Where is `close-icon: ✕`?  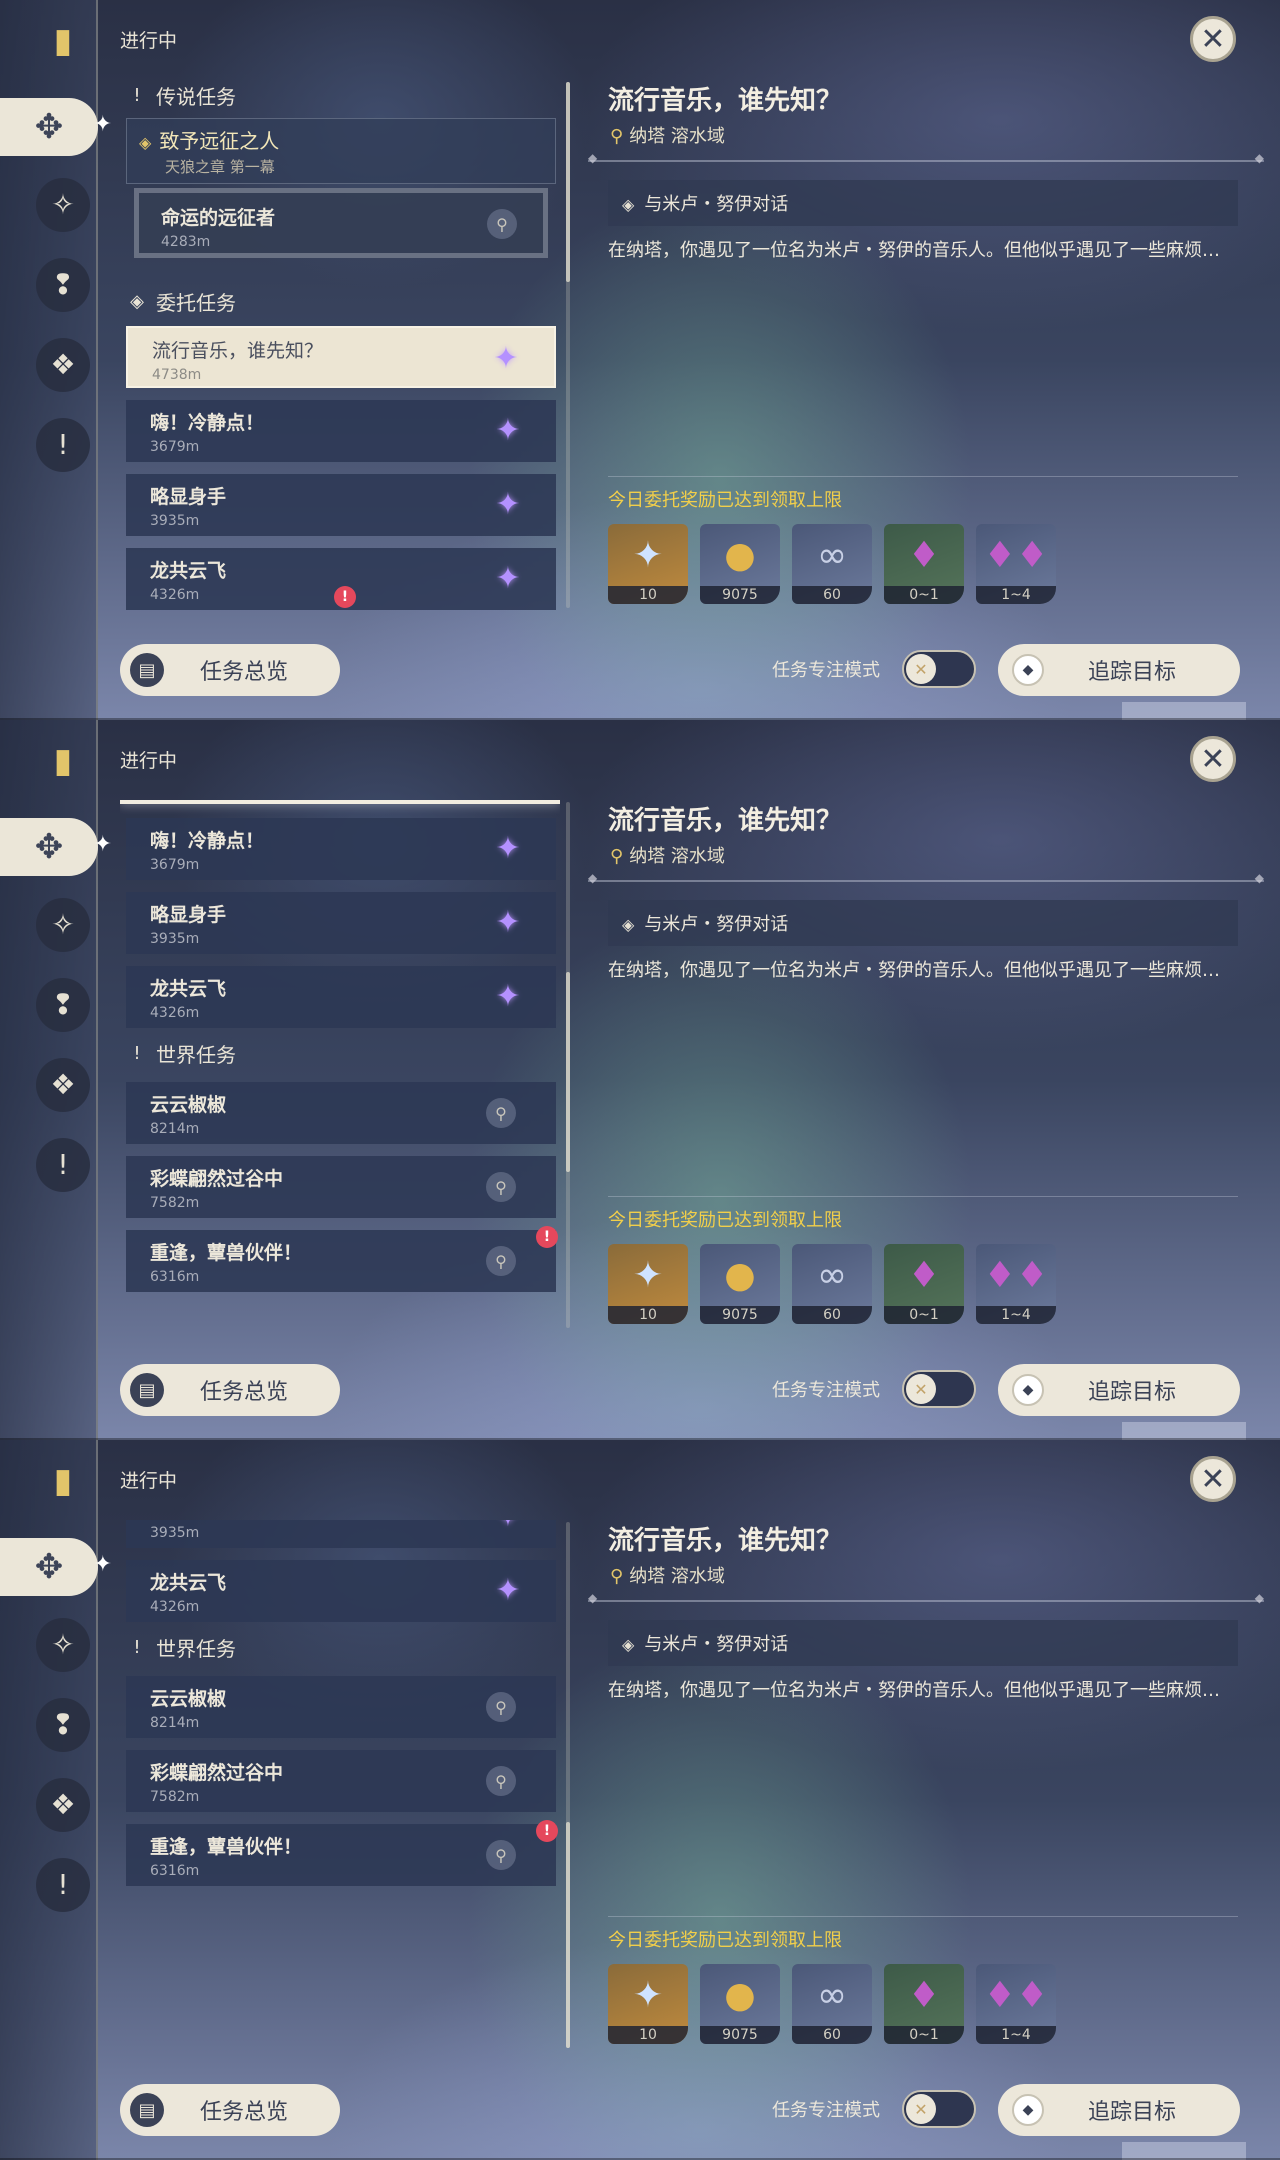 close-icon: ✕ is located at coordinates (1213, 39).